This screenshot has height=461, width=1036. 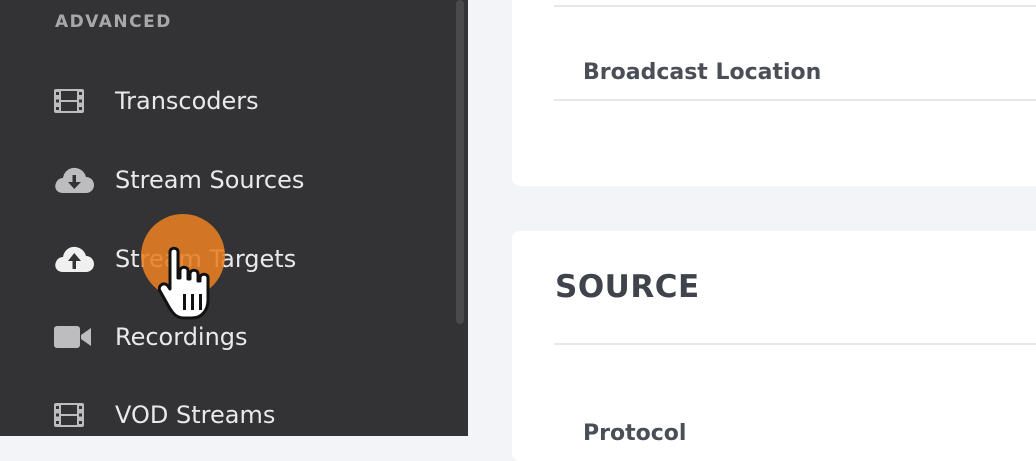 I want to click on nav-item-label: Stream Sources, so click(x=210, y=180).